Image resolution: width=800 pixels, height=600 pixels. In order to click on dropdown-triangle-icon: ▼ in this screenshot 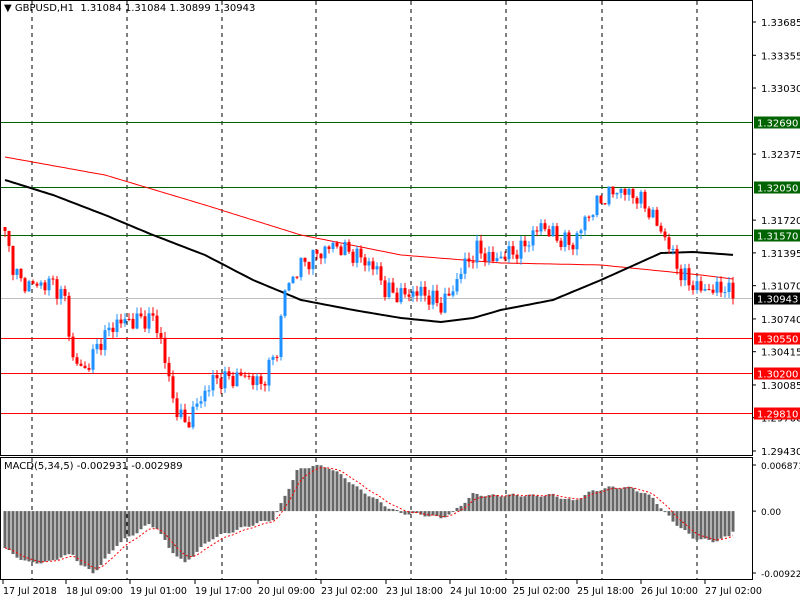, I will do `click(8, 8)`.